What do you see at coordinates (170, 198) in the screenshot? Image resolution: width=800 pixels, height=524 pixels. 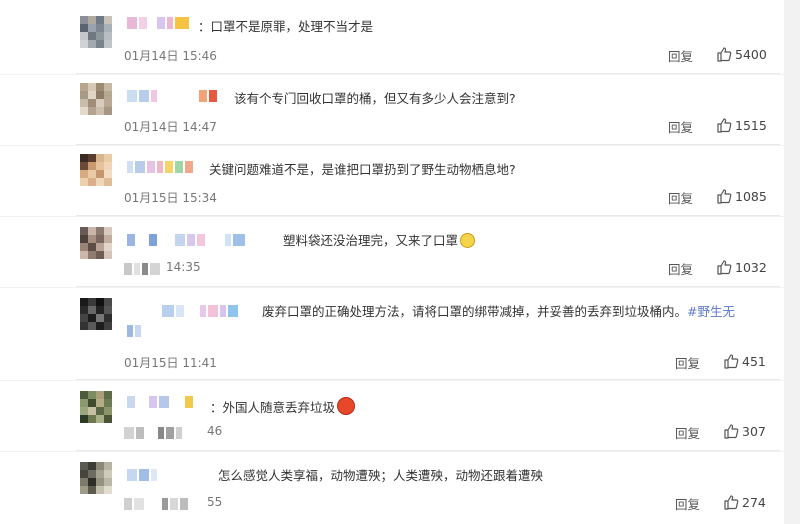 I see `comment-time: 01月15日 15:34` at bounding box center [170, 198].